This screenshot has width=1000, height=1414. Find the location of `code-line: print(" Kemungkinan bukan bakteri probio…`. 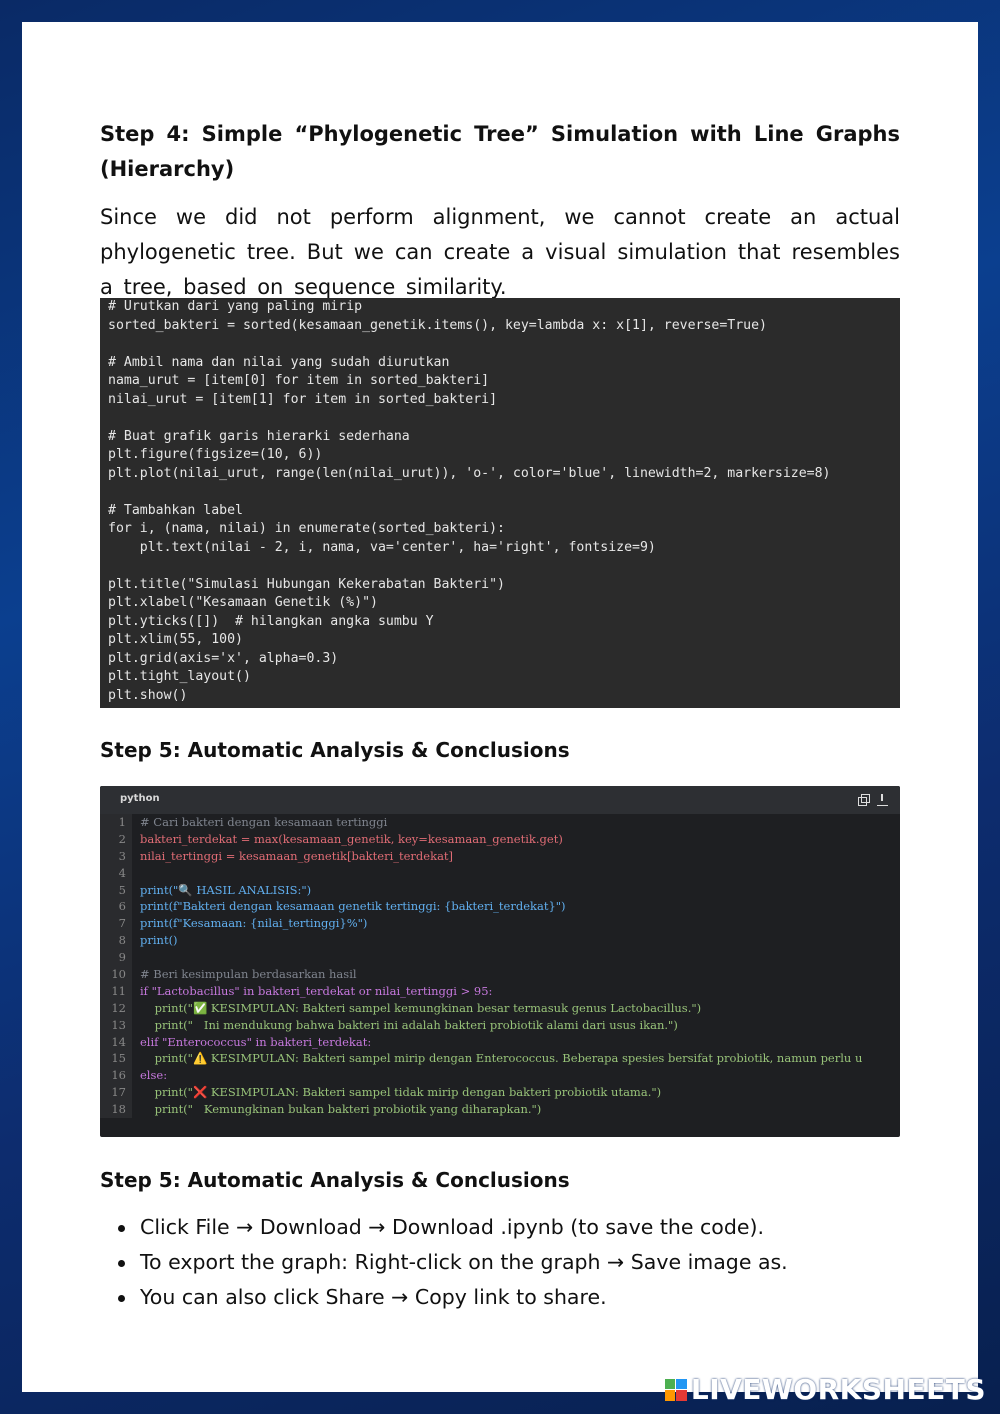

code-line: print(" Kemungkinan bukan bakteri probio… is located at coordinates (341, 1109).